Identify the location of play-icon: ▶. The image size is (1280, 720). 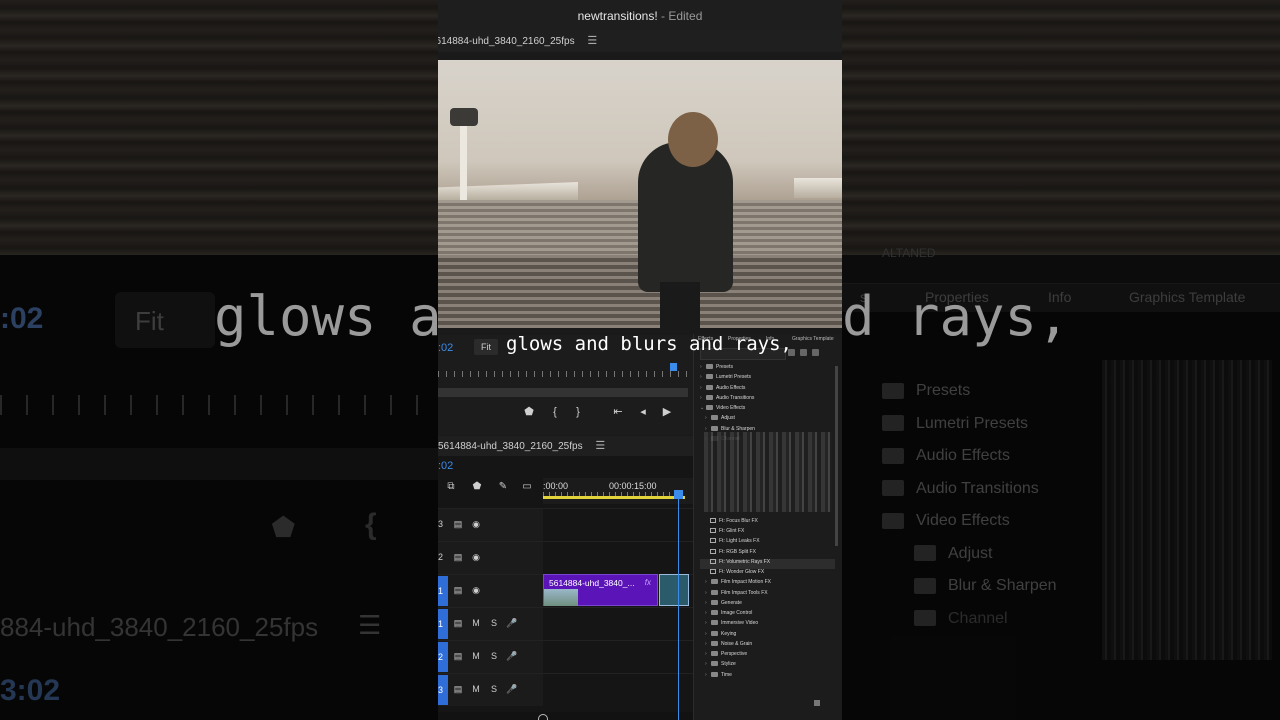
(667, 412).